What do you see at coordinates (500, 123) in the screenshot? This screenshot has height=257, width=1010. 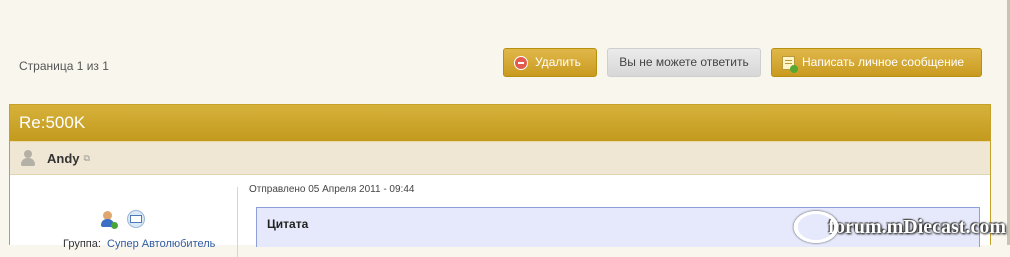 I see `post-title: Re:500K` at bounding box center [500, 123].